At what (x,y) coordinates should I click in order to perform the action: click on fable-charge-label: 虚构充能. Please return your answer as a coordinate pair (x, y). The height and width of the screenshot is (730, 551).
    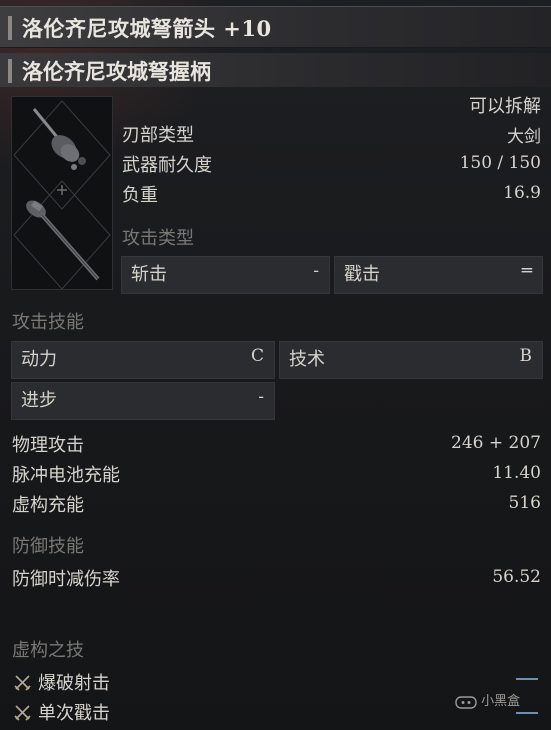
    Looking at the image, I should click on (48, 505).